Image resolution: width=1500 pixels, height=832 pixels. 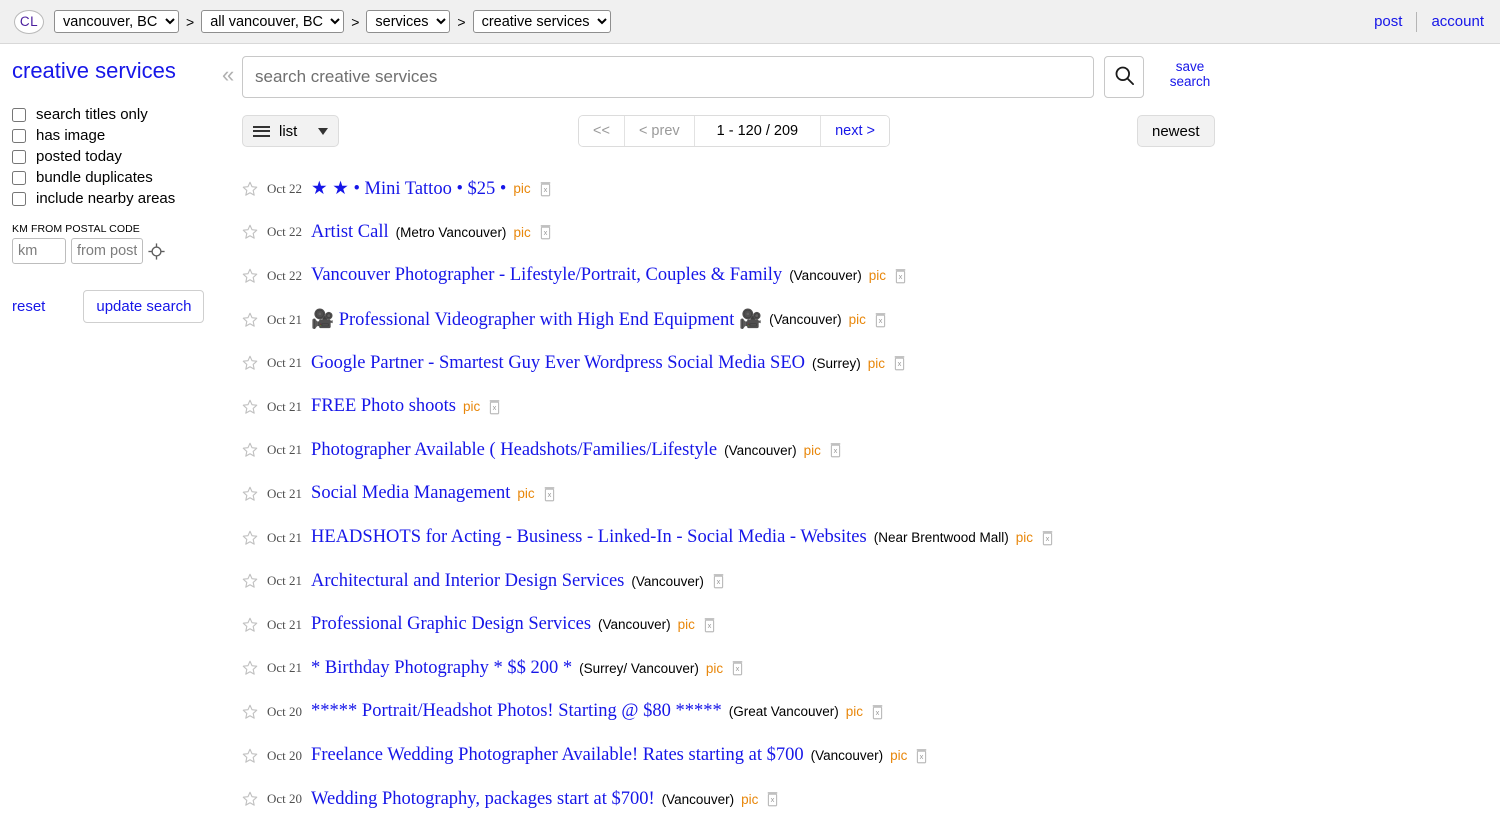 I want to click on label-include-nearby-areas: include nearby areas, so click(x=105, y=198).